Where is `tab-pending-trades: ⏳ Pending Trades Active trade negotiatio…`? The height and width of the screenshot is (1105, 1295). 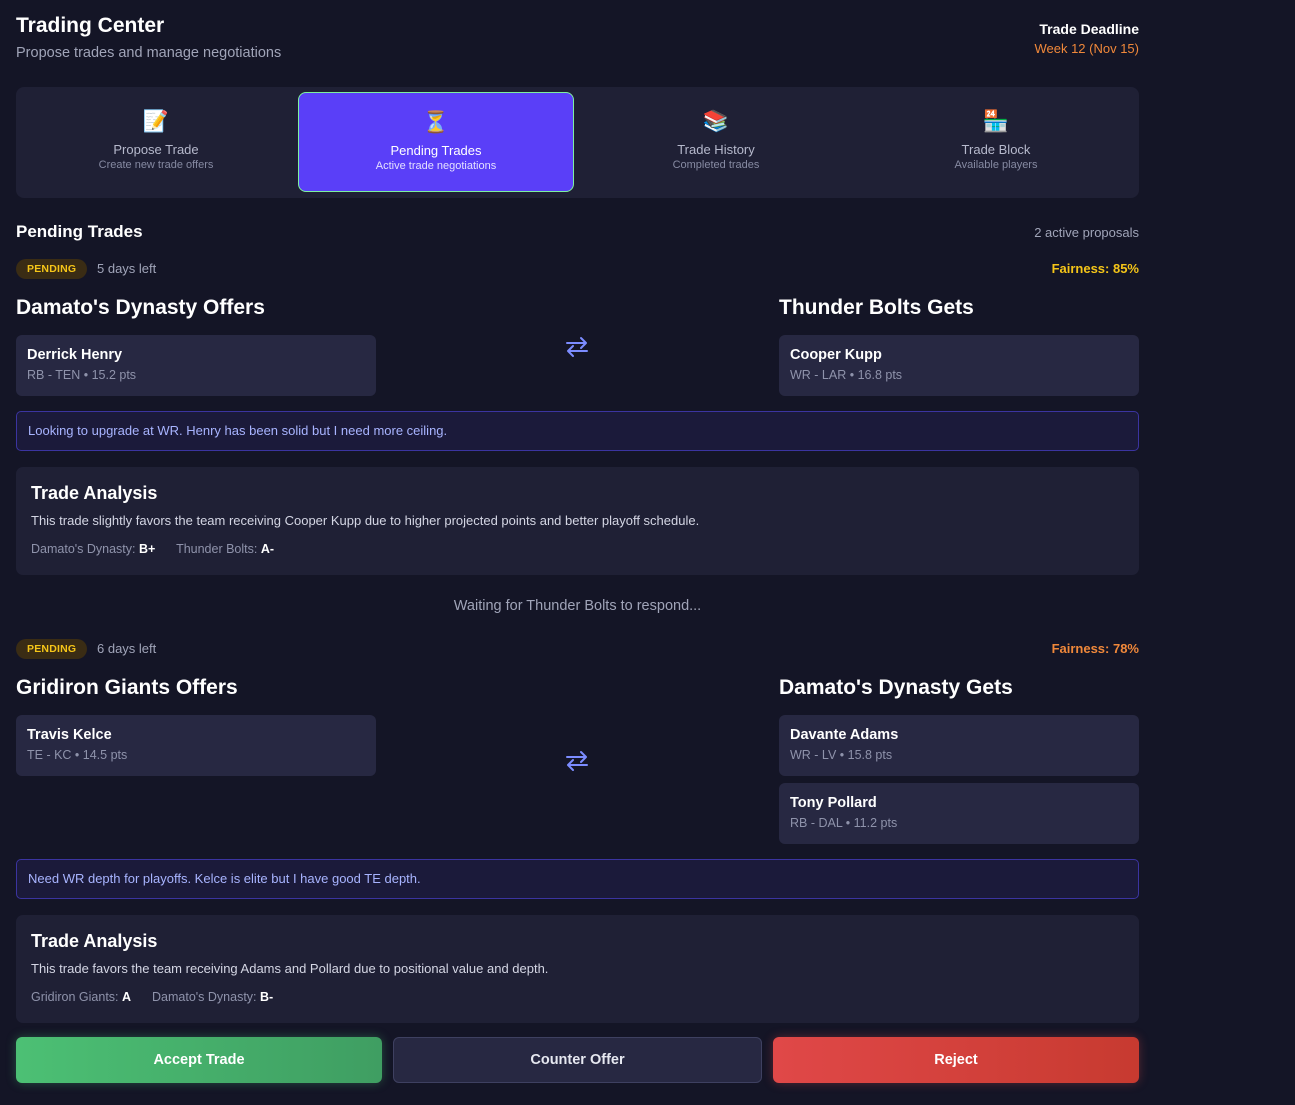
tab-pending-trades: ⏳ Pending Trades Active trade negotiatio… is located at coordinates (436, 142).